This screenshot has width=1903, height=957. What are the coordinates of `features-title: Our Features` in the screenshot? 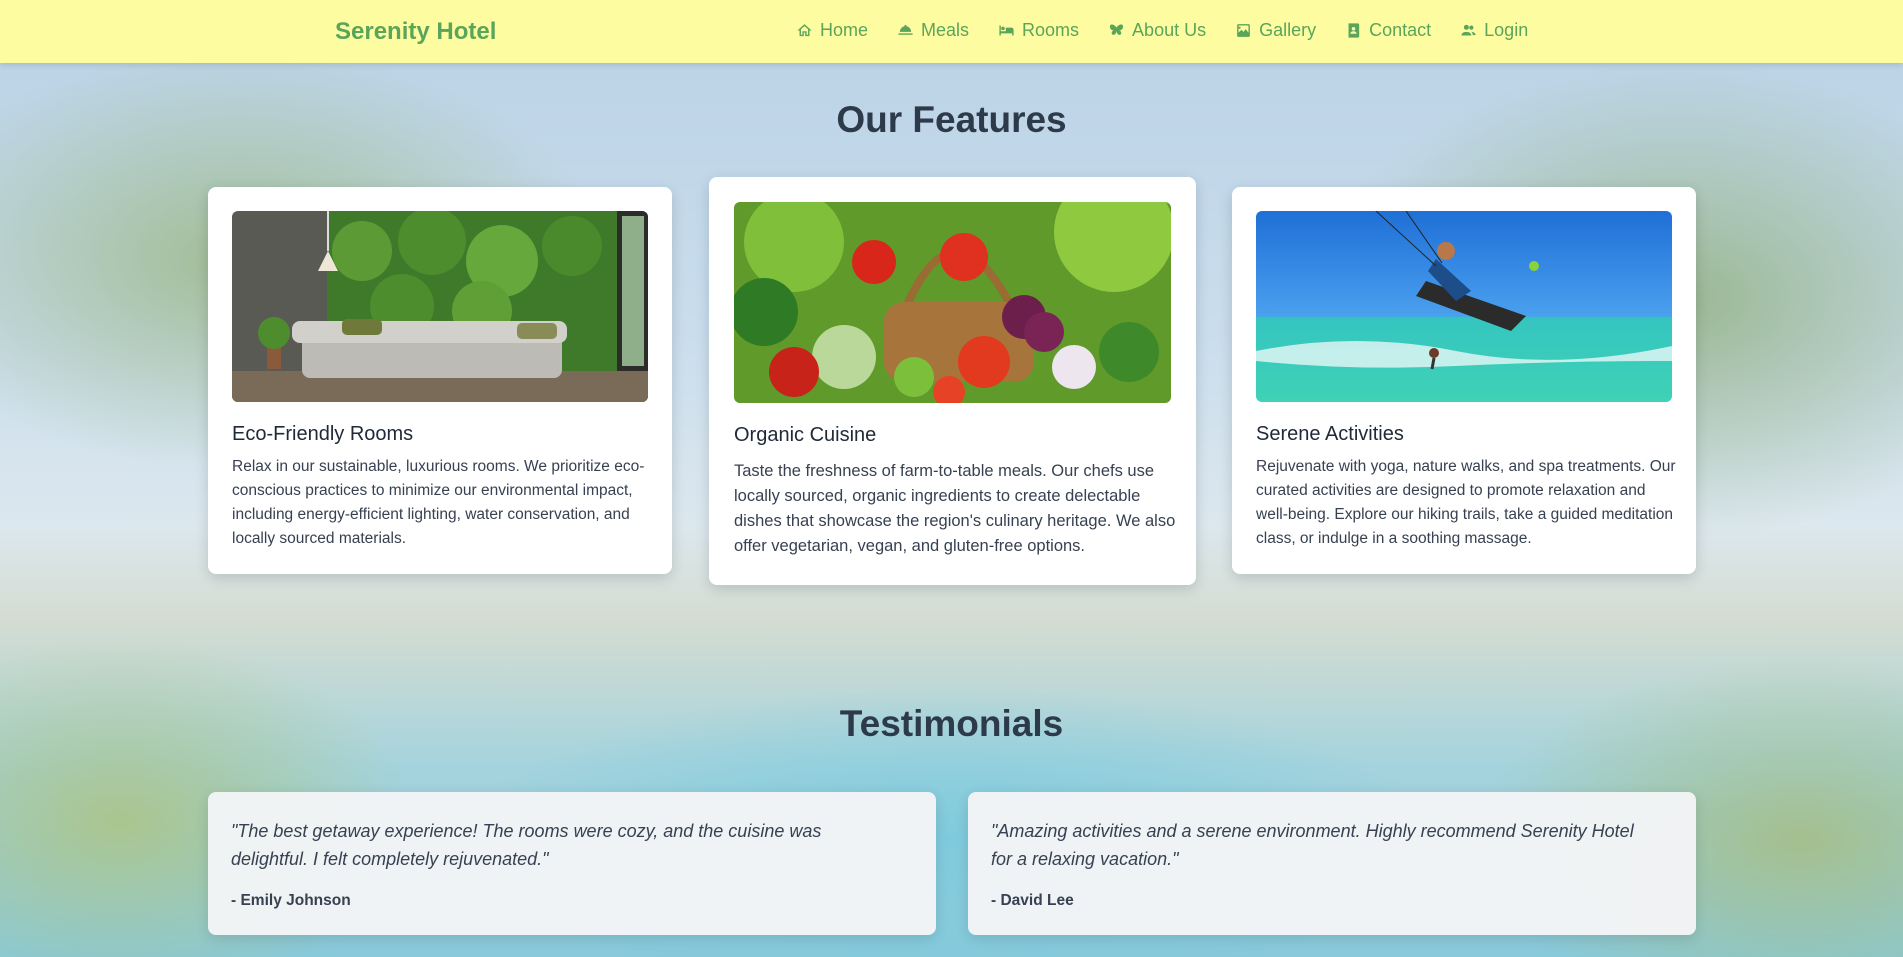 It's located at (951, 119).